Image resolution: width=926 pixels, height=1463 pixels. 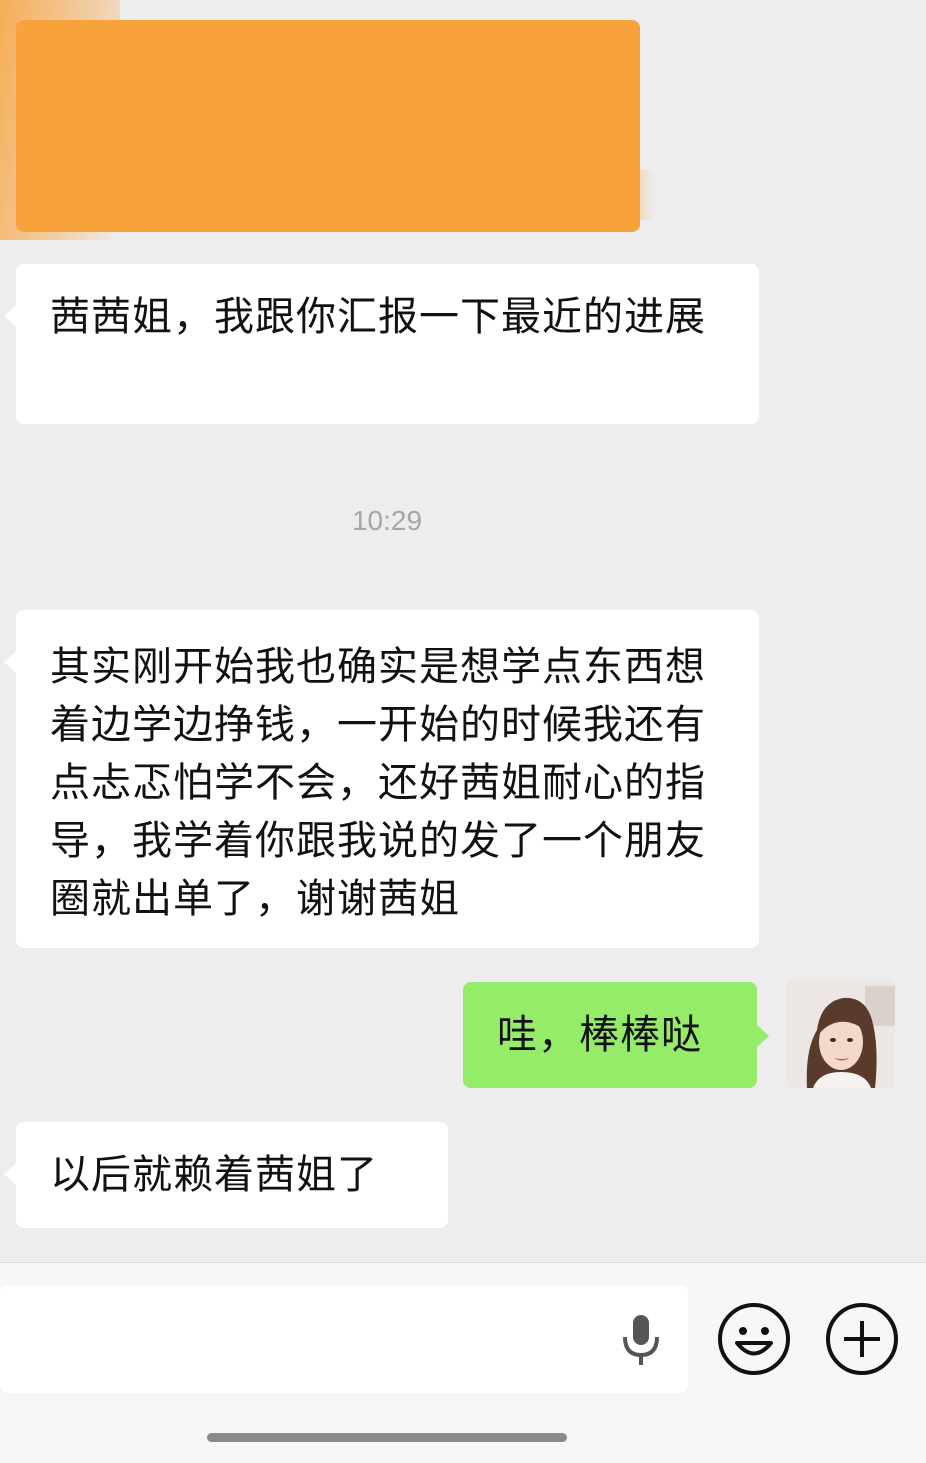 What do you see at coordinates (381, 344) in the screenshot?
I see `message-bubble-incoming: 茜茜姐，我跟你汇报一下最近的进展` at bounding box center [381, 344].